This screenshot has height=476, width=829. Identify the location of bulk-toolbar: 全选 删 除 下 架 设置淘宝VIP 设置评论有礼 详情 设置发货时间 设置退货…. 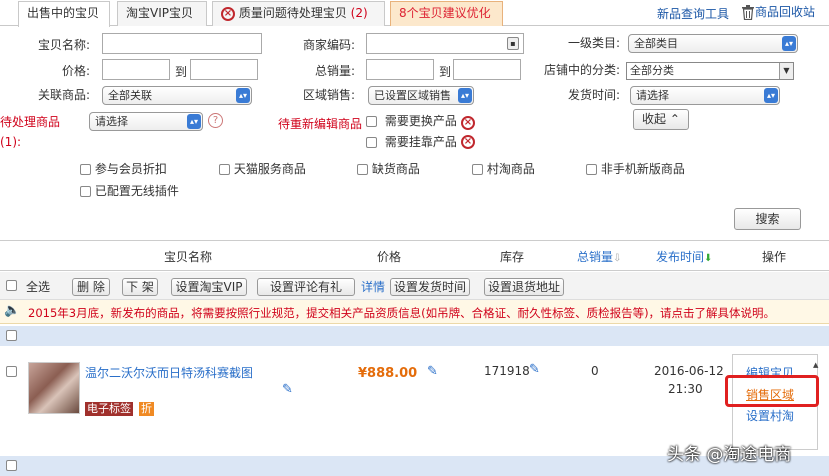
(414, 286).